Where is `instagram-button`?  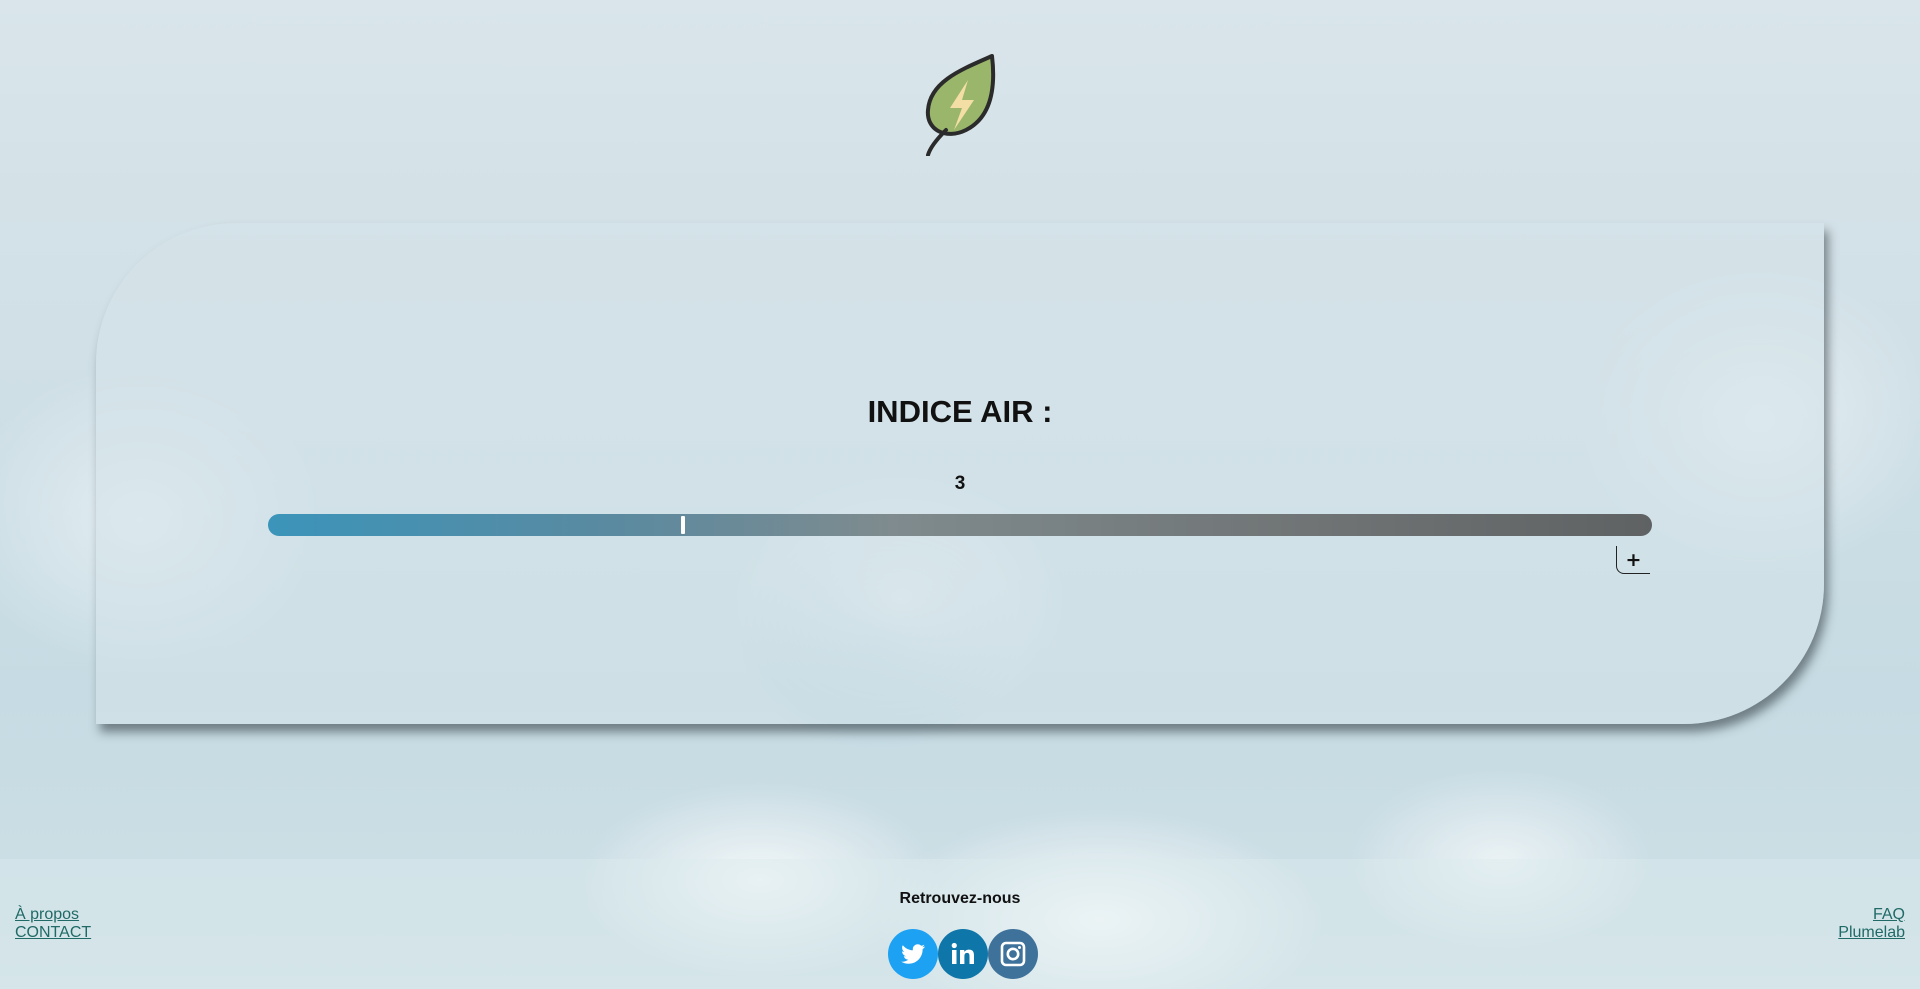
instagram-button is located at coordinates (1013, 954).